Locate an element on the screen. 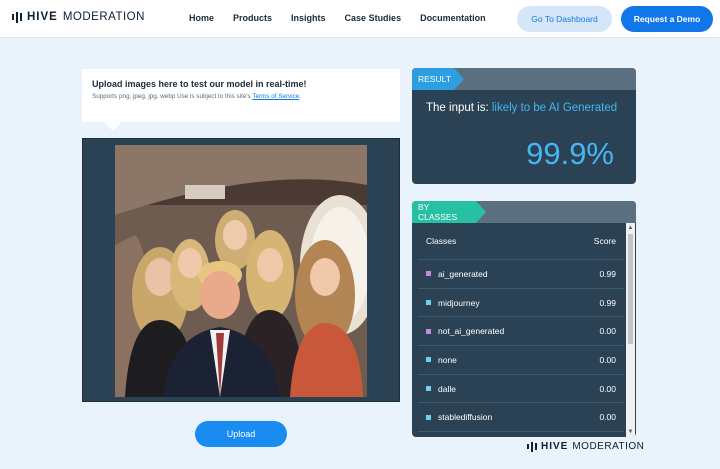 This screenshot has height=469, width=720. class-name: ai_generated is located at coordinates (463, 273).